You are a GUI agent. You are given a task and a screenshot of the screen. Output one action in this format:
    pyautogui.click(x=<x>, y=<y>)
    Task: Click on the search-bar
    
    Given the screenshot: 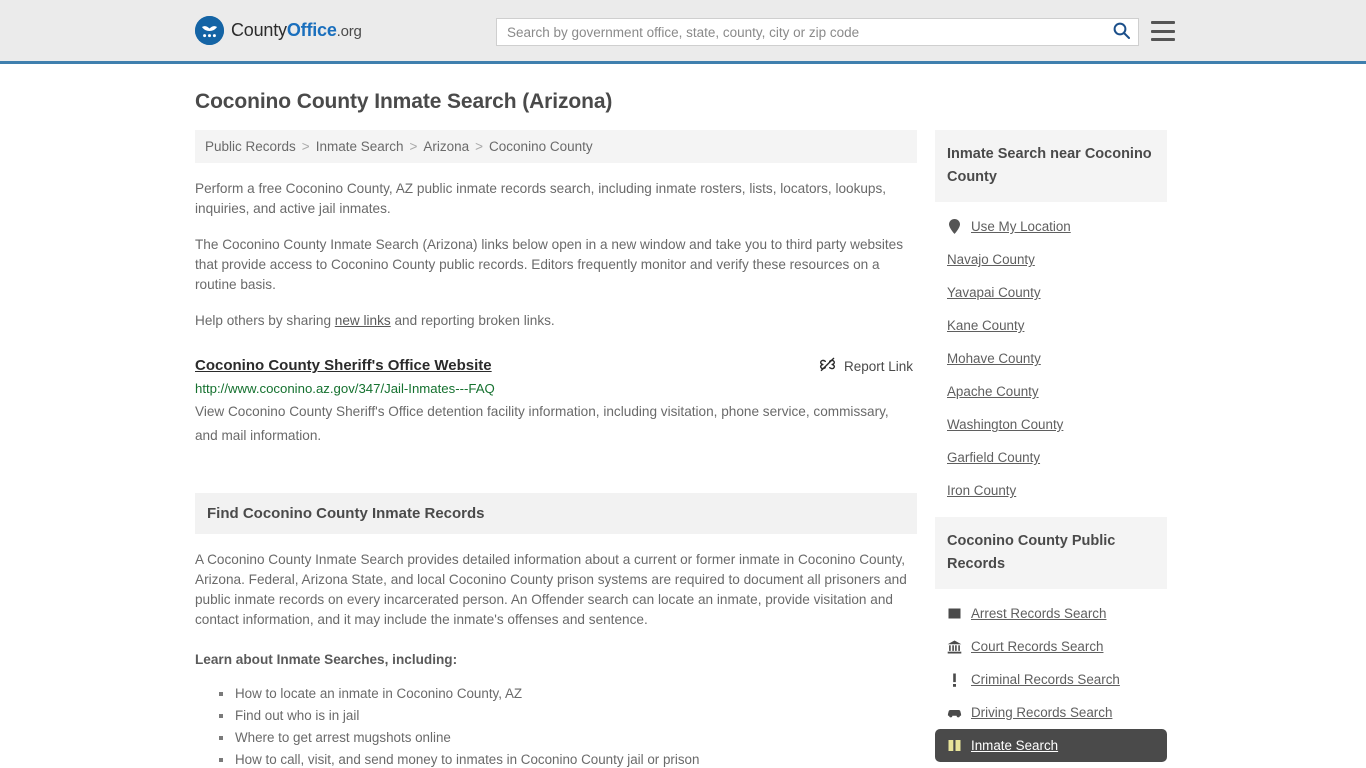 What is the action you would take?
    pyautogui.click(x=817, y=32)
    